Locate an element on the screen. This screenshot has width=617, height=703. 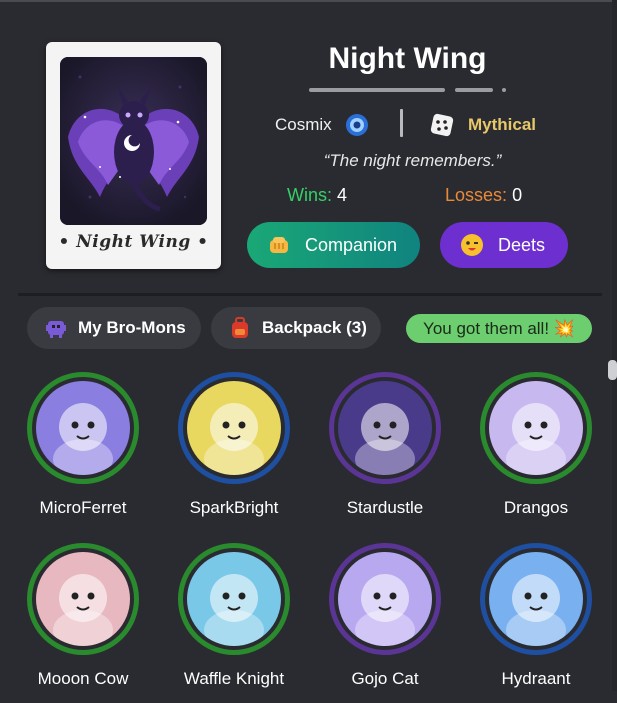
deets-button: Deets is located at coordinates (504, 245).